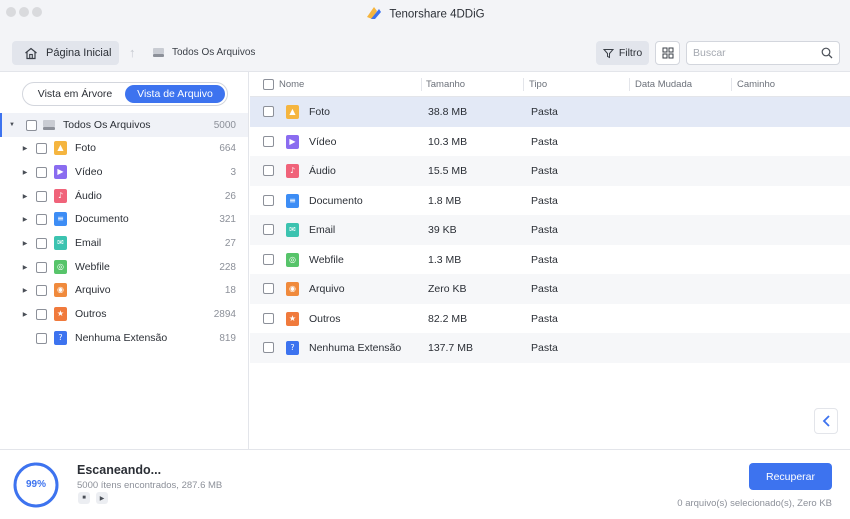 Image resolution: width=850 pixels, height=519 pixels. I want to click on sidebar-item-webfile: ▶ ◎ Webfile 228, so click(124, 267).